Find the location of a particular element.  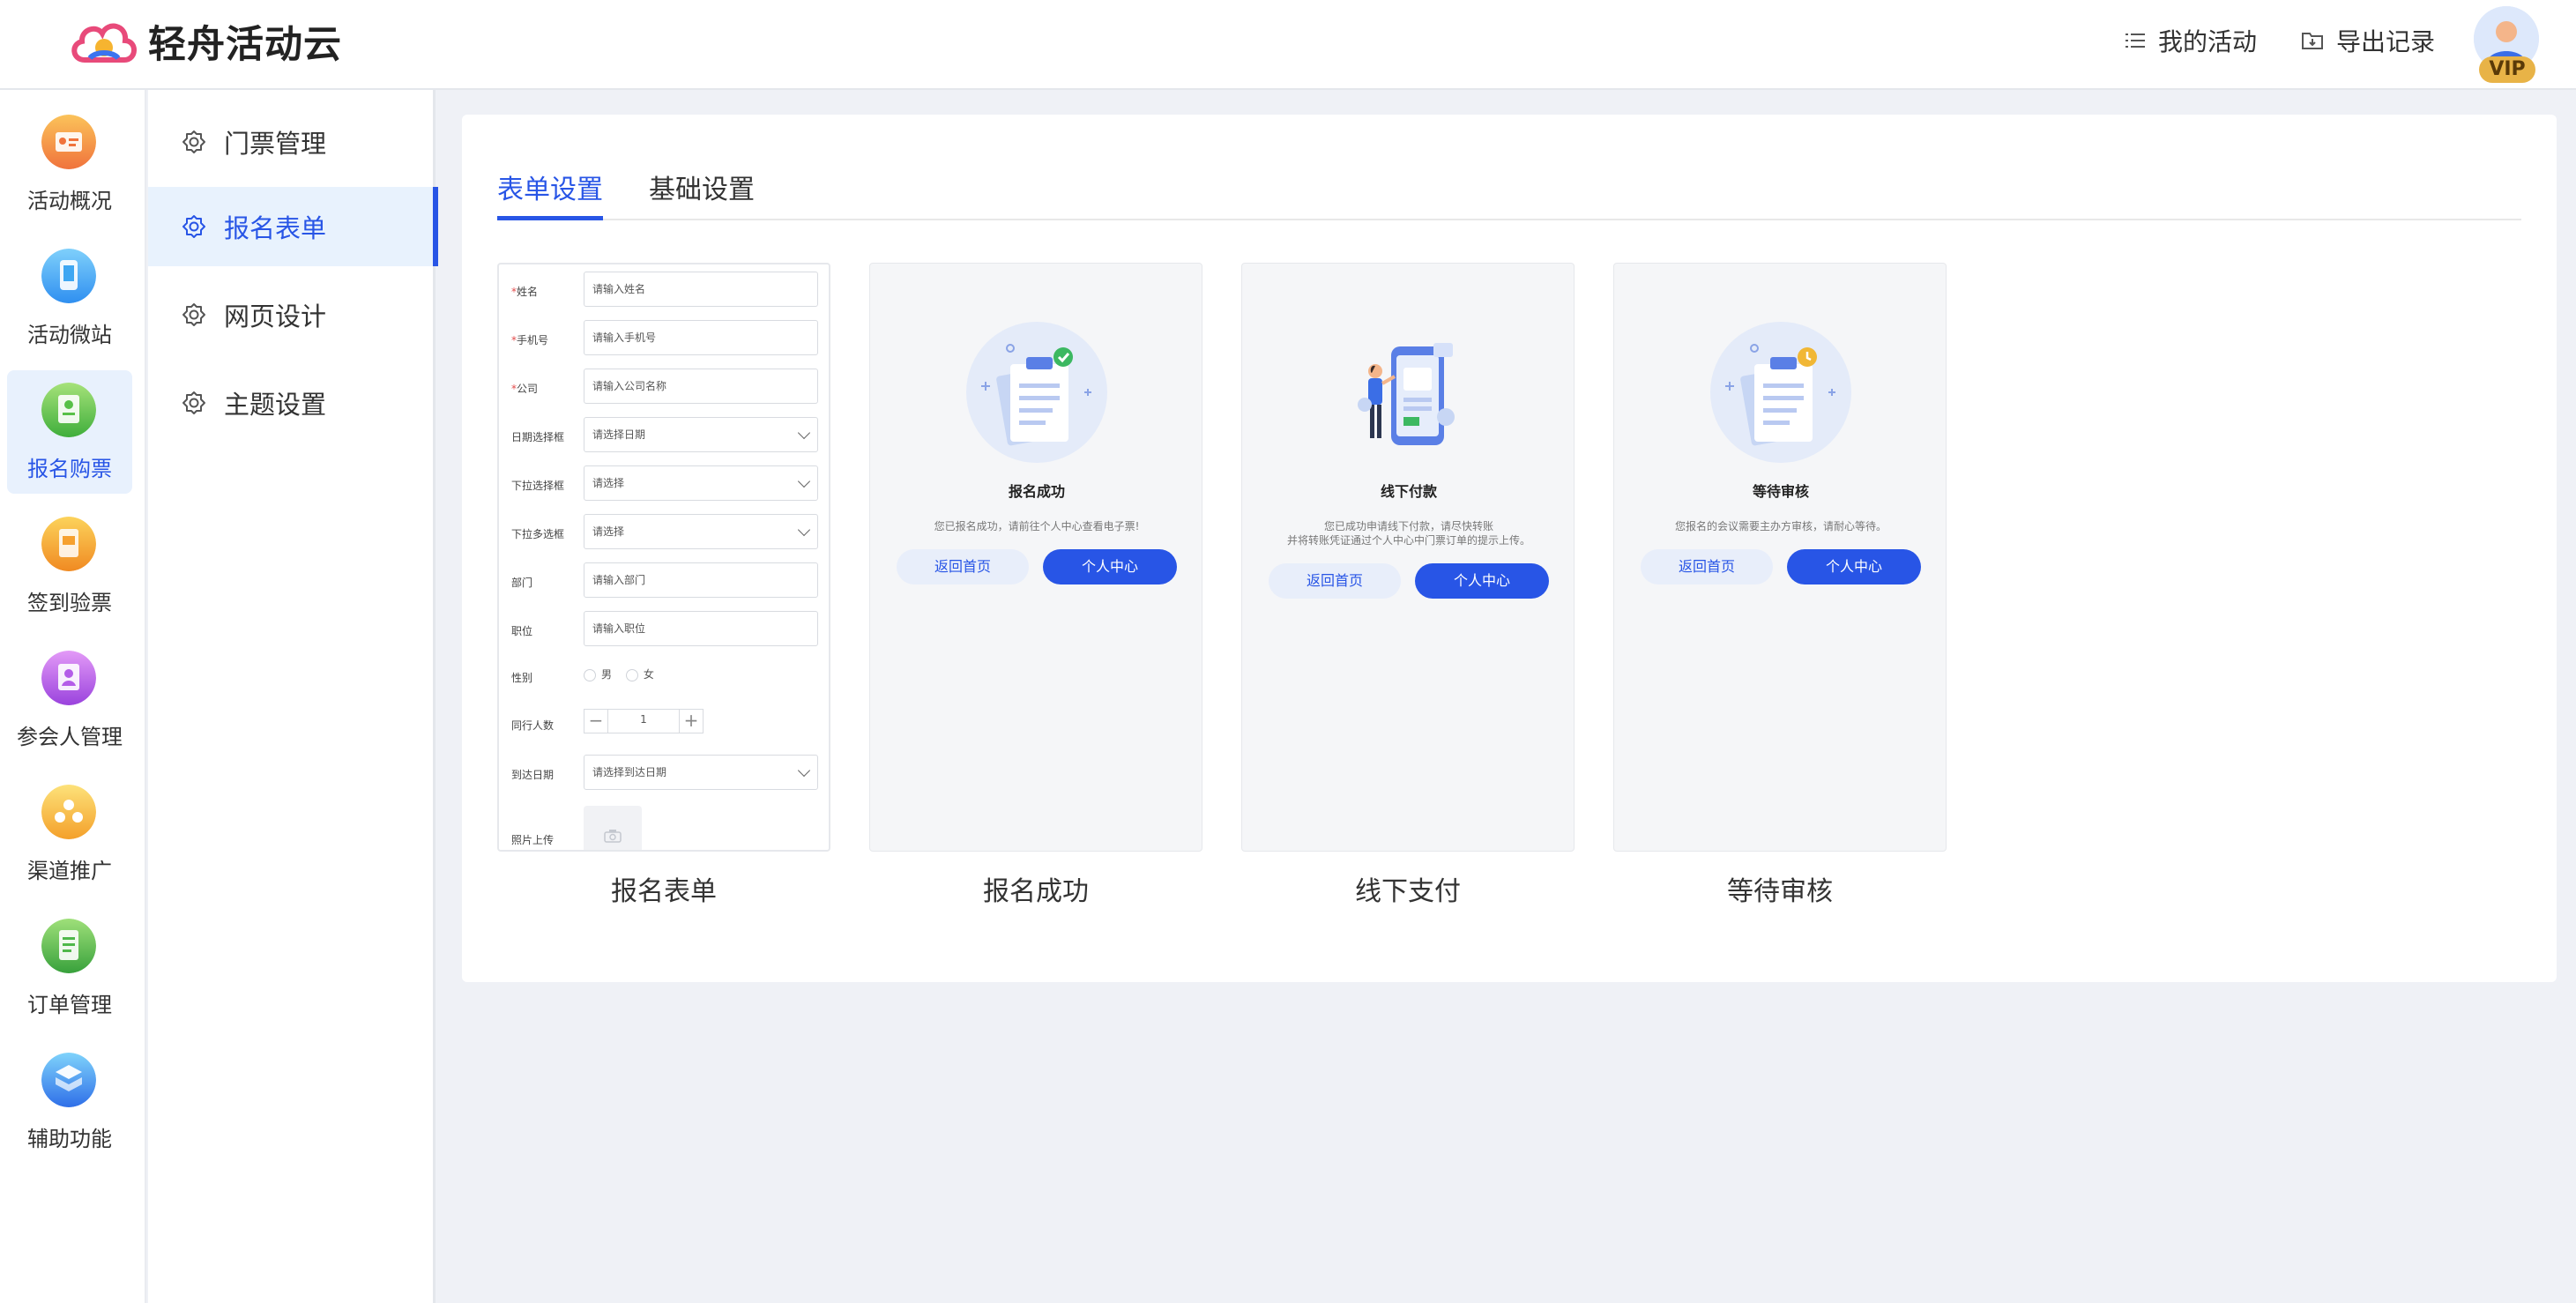

card-title: 等待审核 is located at coordinates (1781, 492).